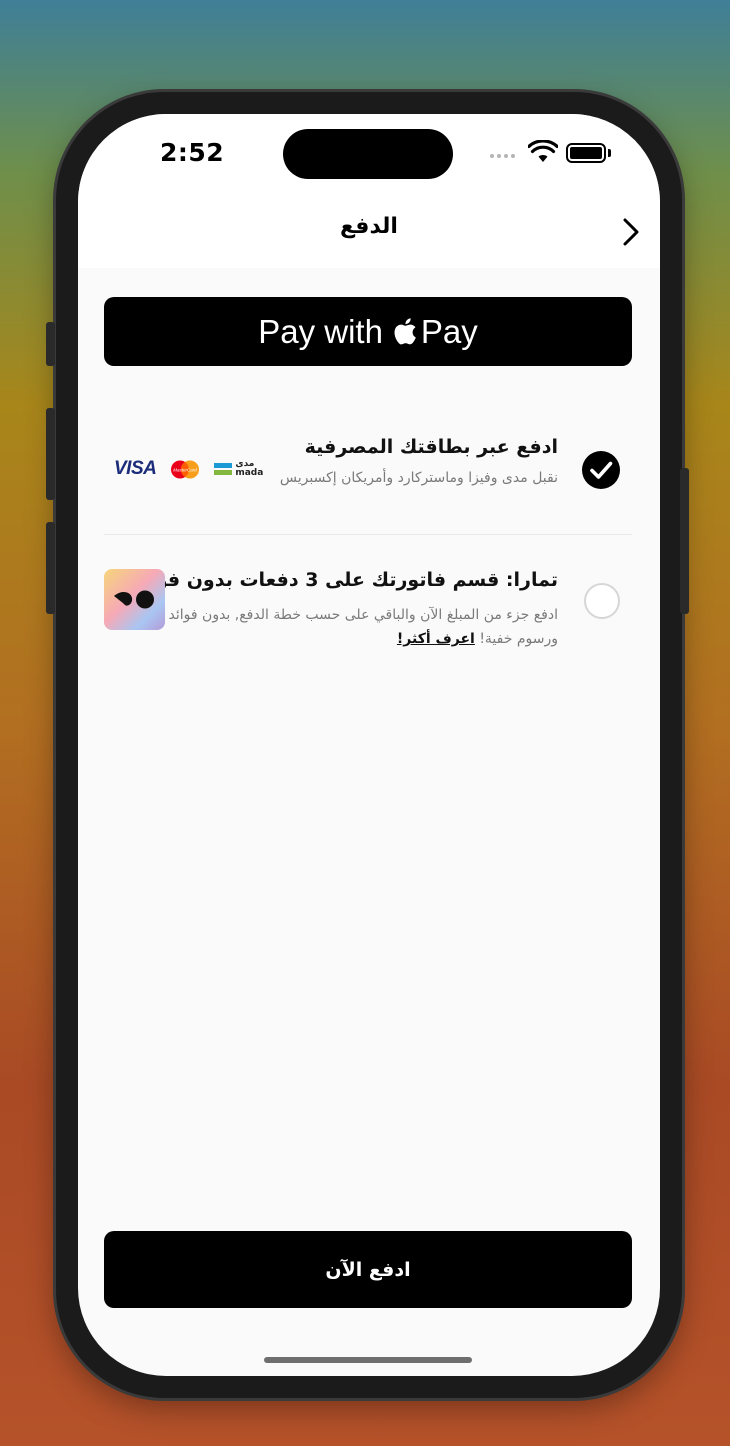  I want to click on page-title: الدفع, so click(369, 226).